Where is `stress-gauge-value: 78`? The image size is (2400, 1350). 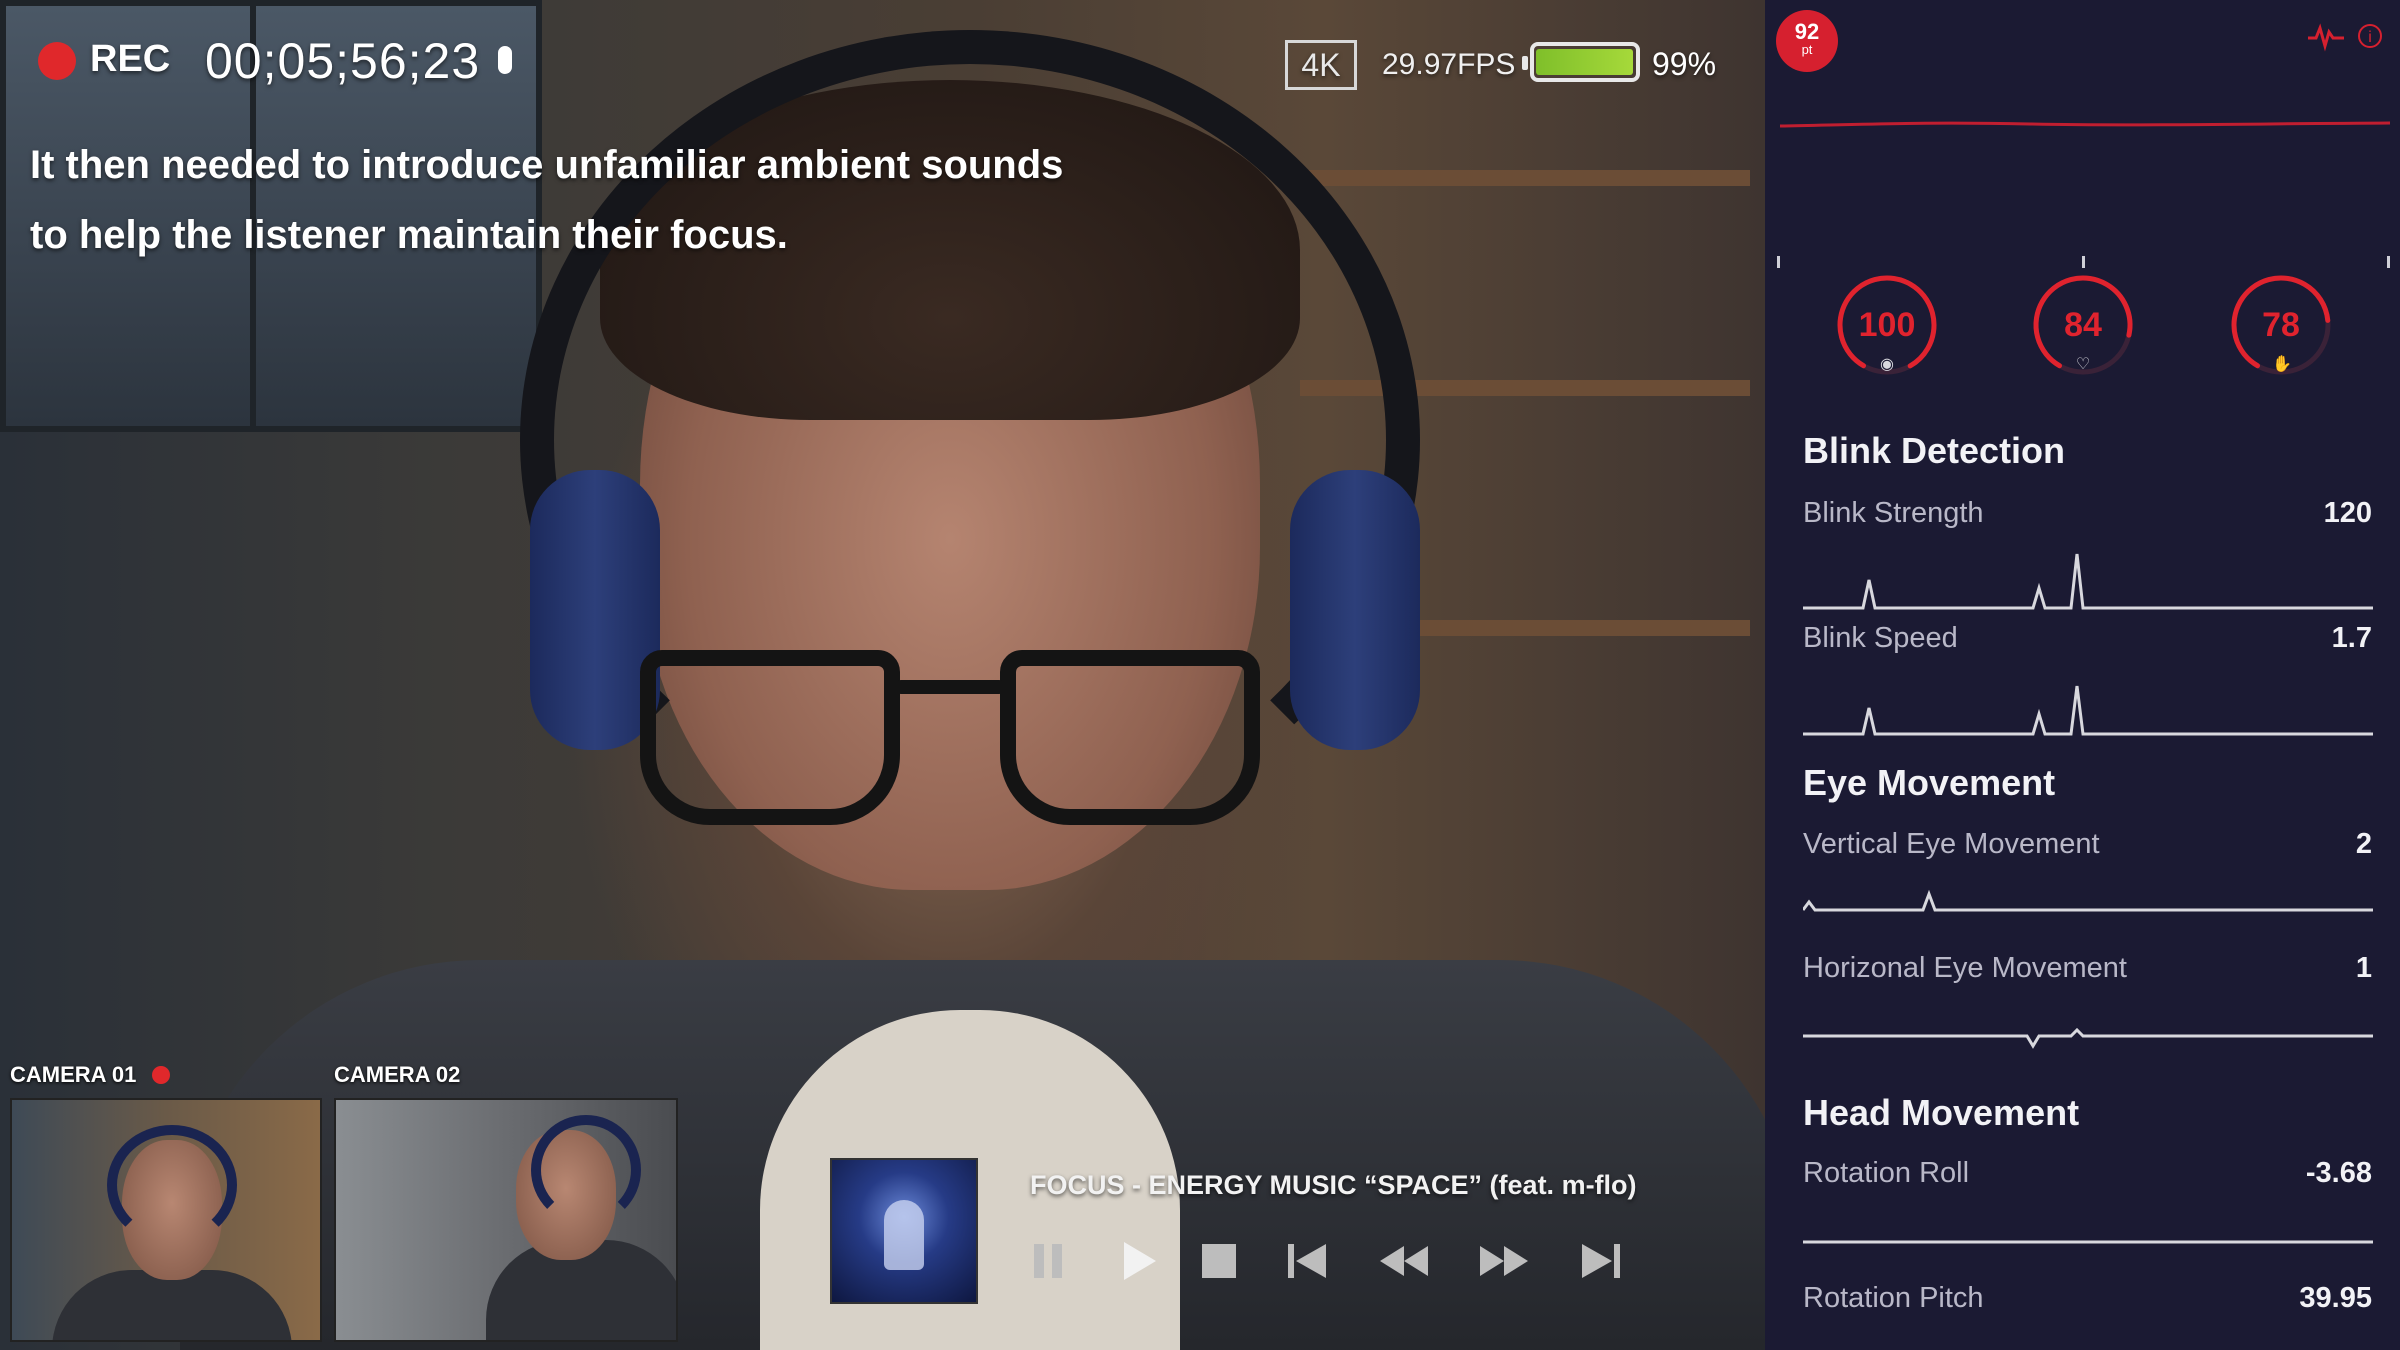
stress-gauge-value: 78 is located at coordinates (2281, 325).